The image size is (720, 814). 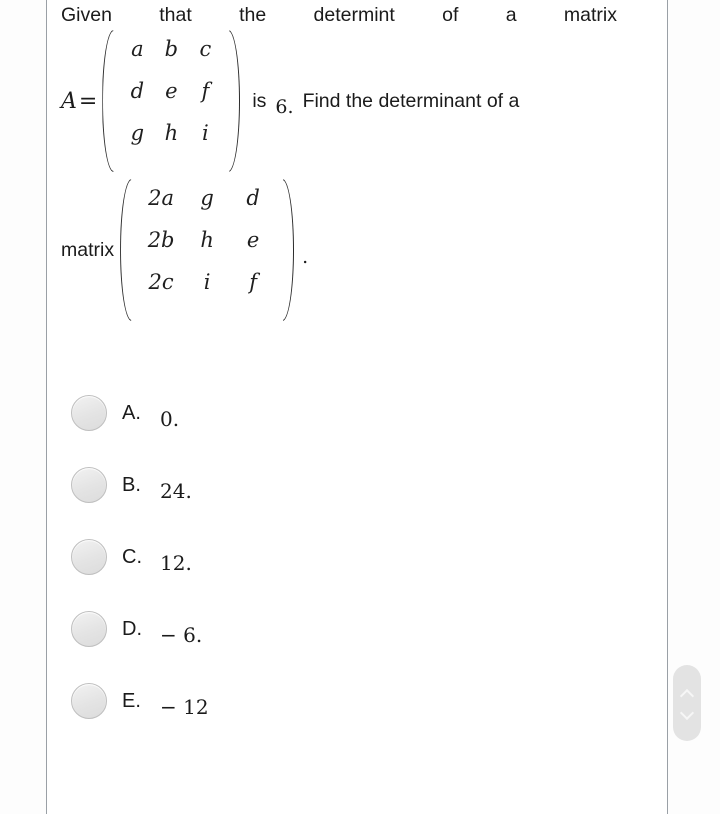 I want to click on question-word-of: of, so click(x=450, y=15).